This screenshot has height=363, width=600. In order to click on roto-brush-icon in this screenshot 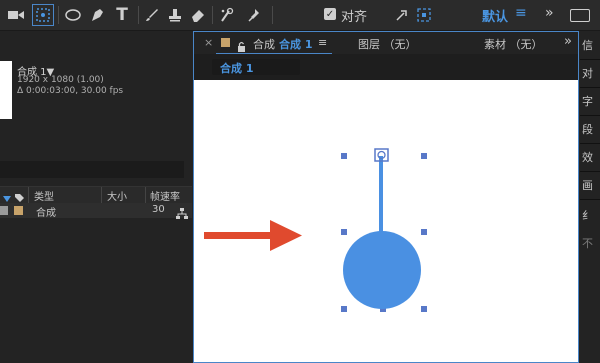, I will do `click(227, 15)`.